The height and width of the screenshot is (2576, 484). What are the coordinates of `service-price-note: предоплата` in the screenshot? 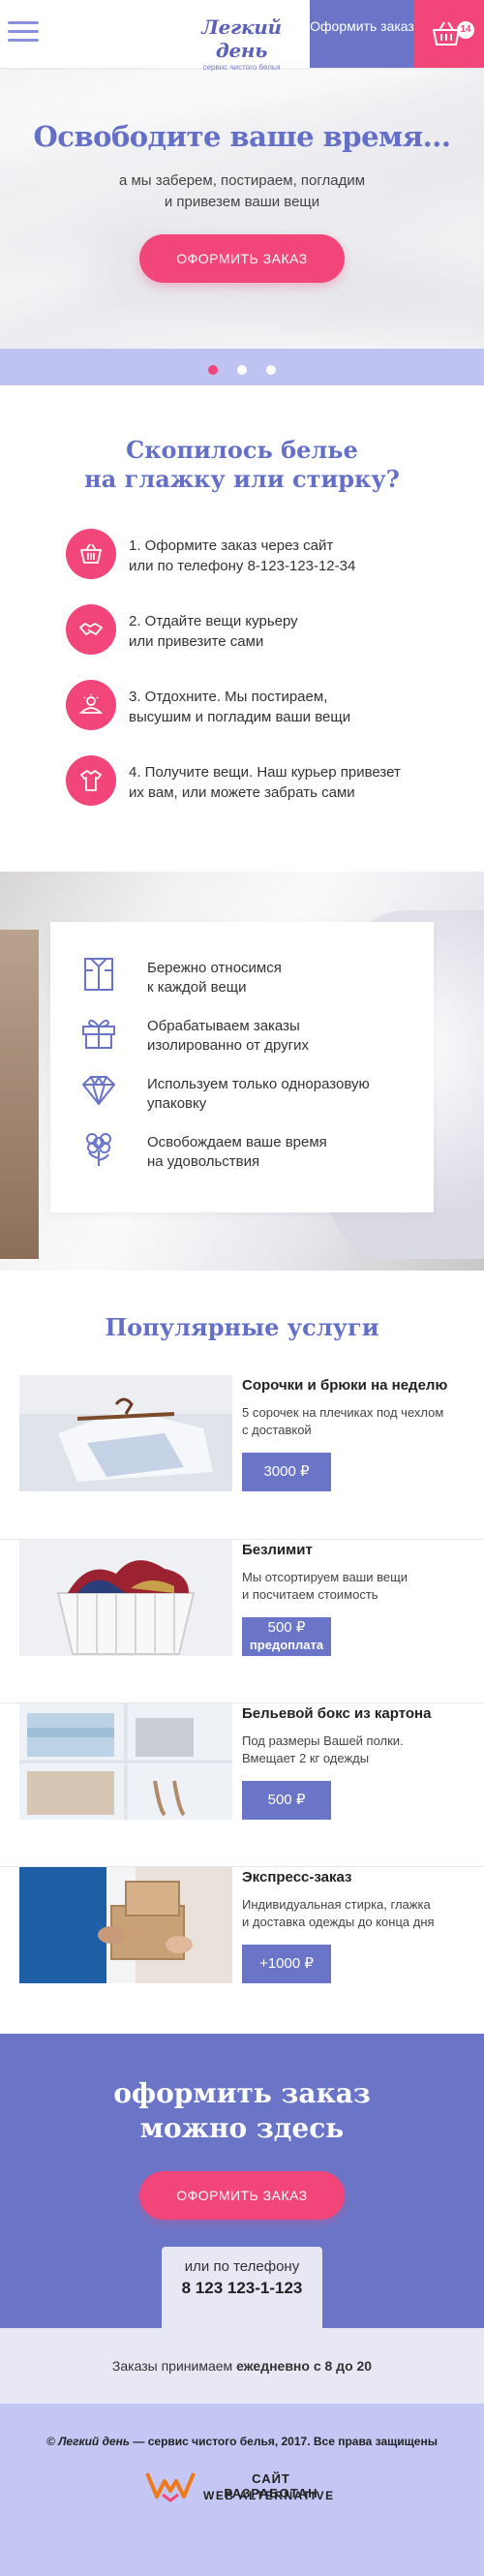 It's located at (286, 1645).